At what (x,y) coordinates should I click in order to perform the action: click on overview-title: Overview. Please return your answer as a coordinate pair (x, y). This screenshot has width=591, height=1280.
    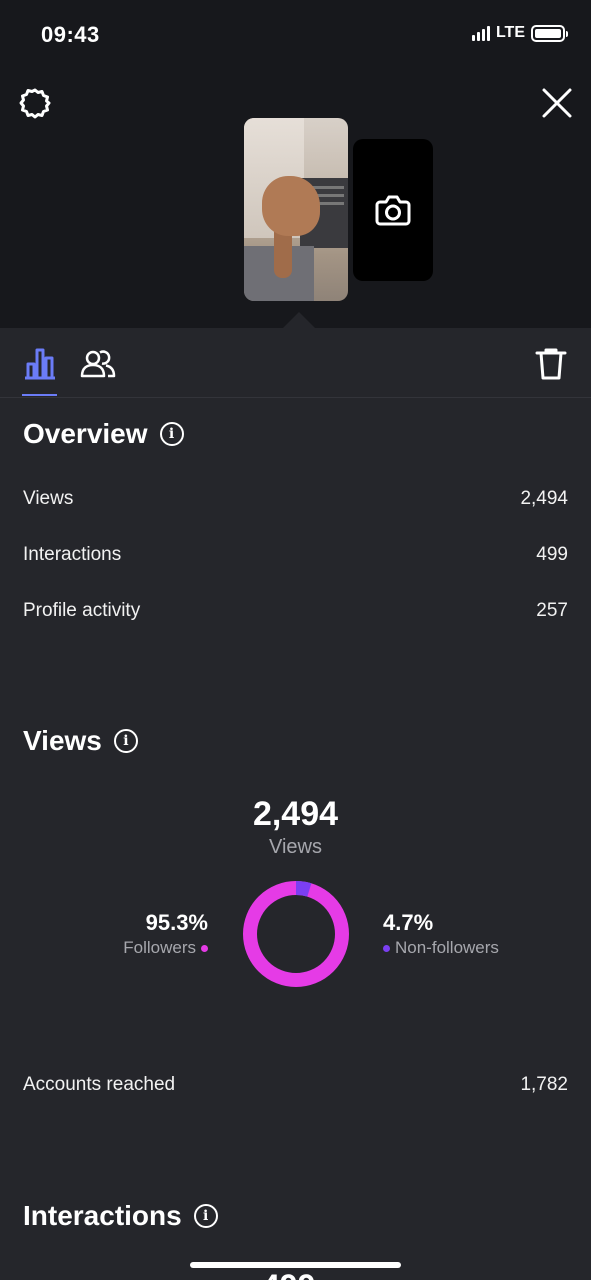
    Looking at the image, I should click on (85, 433).